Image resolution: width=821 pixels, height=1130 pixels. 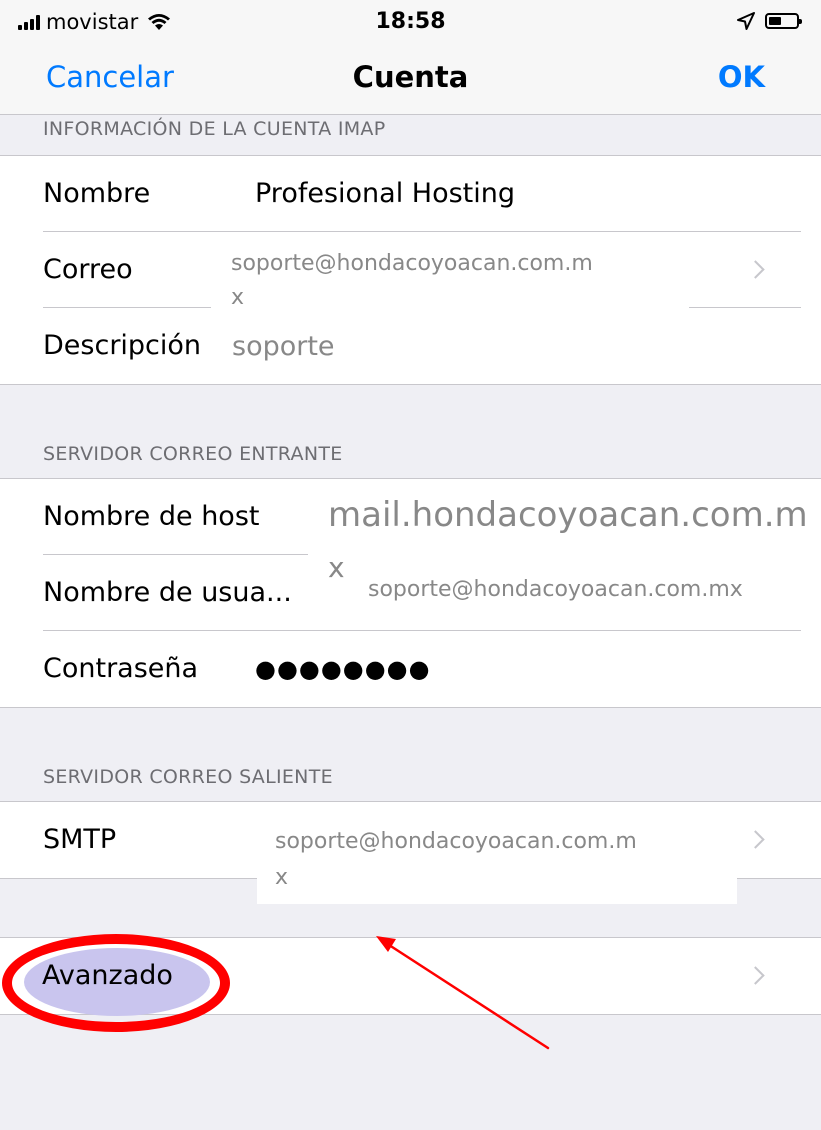 I want to click on contrasena-row: Contraseña ●●●●●●●●, so click(x=410, y=669).